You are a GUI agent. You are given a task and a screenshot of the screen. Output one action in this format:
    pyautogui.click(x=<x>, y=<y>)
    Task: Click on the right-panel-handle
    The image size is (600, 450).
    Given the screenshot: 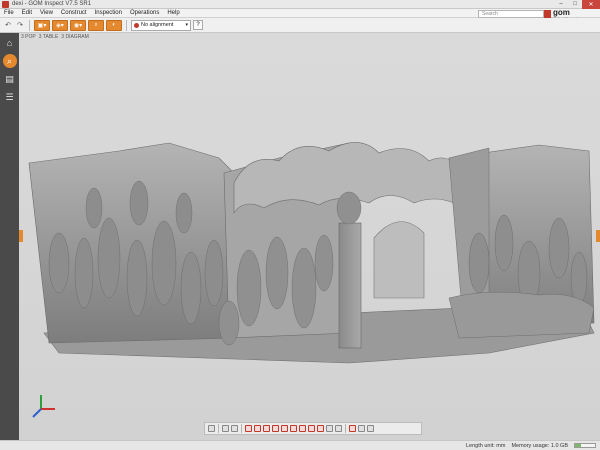 What is the action you would take?
    pyautogui.click(x=598, y=236)
    